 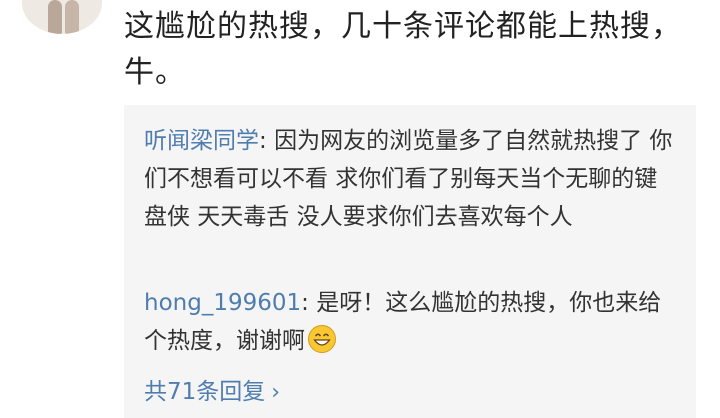 I want to click on more-replies-link: 共71条回复 ›, so click(x=212, y=392).